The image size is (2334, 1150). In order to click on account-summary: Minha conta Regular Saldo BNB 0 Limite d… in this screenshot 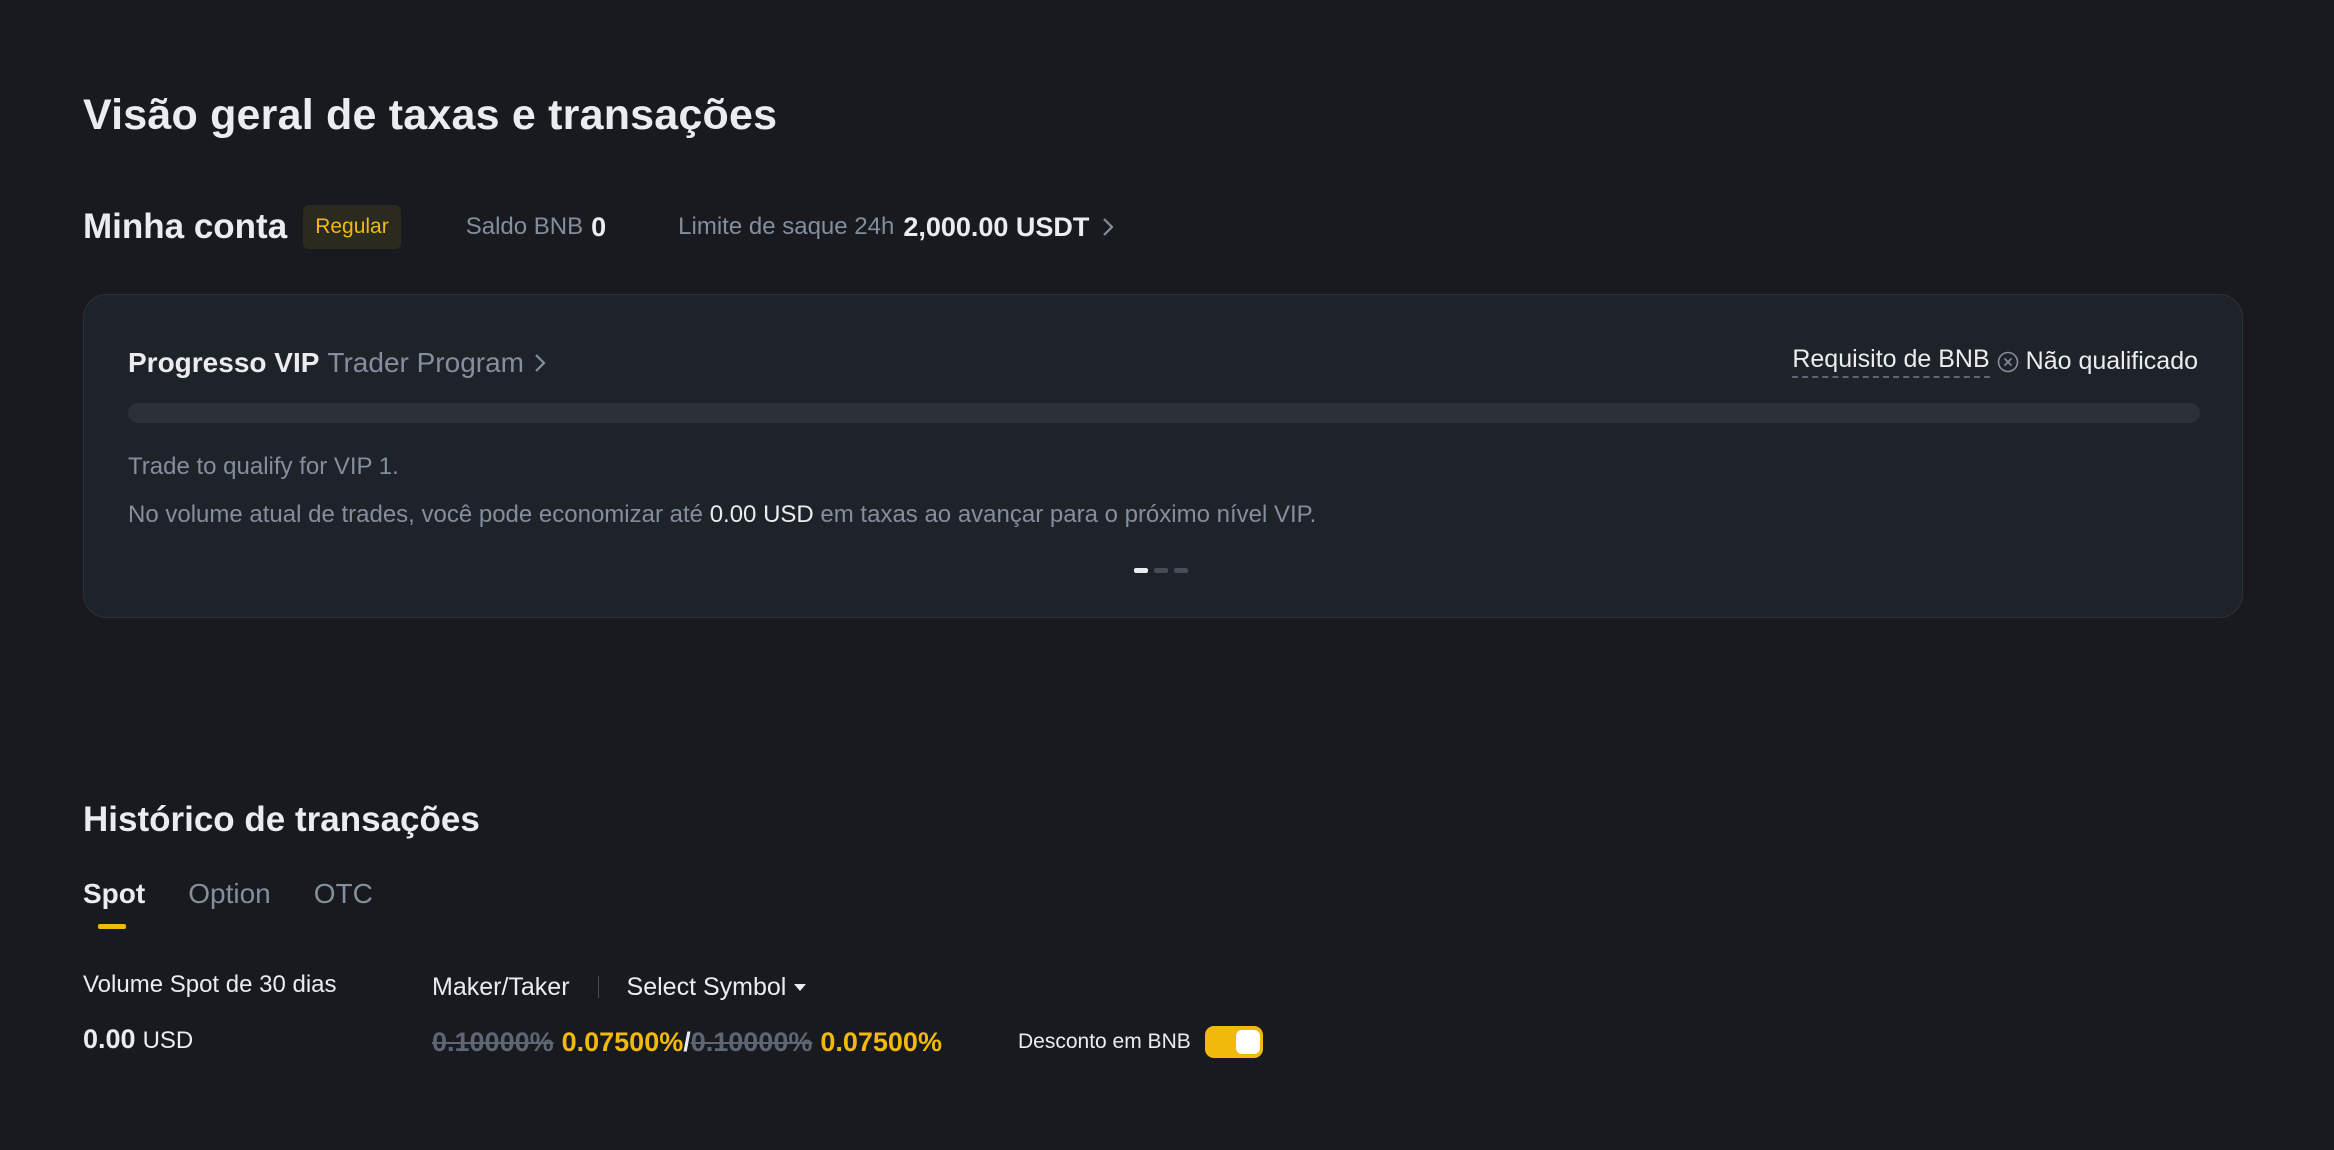, I will do `click(600, 227)`.